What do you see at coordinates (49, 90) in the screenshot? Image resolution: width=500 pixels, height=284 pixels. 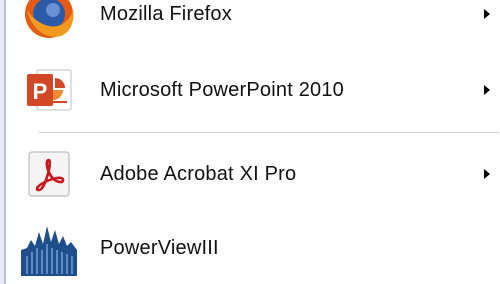 I see `powerpoint-icon: P` at bounding box center [49, 90].